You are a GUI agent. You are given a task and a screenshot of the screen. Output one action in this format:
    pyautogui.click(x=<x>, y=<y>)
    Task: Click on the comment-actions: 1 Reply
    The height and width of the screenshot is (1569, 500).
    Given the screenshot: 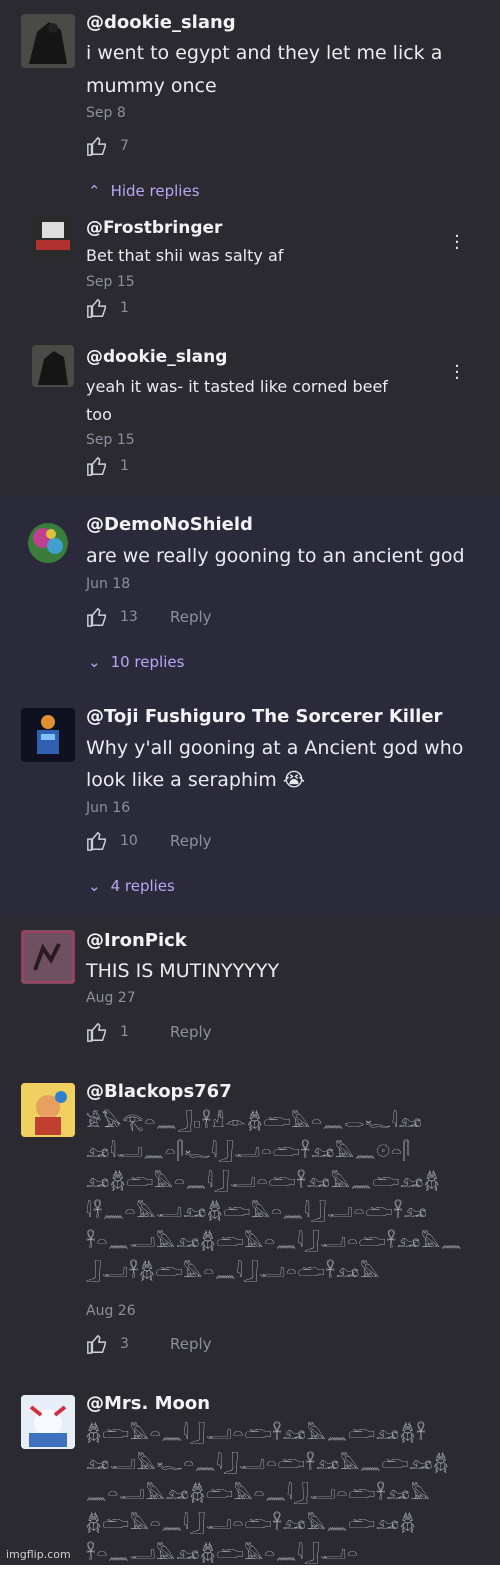 What is the action you would take?
    pyautogui.click(x=149, y=1032)
    